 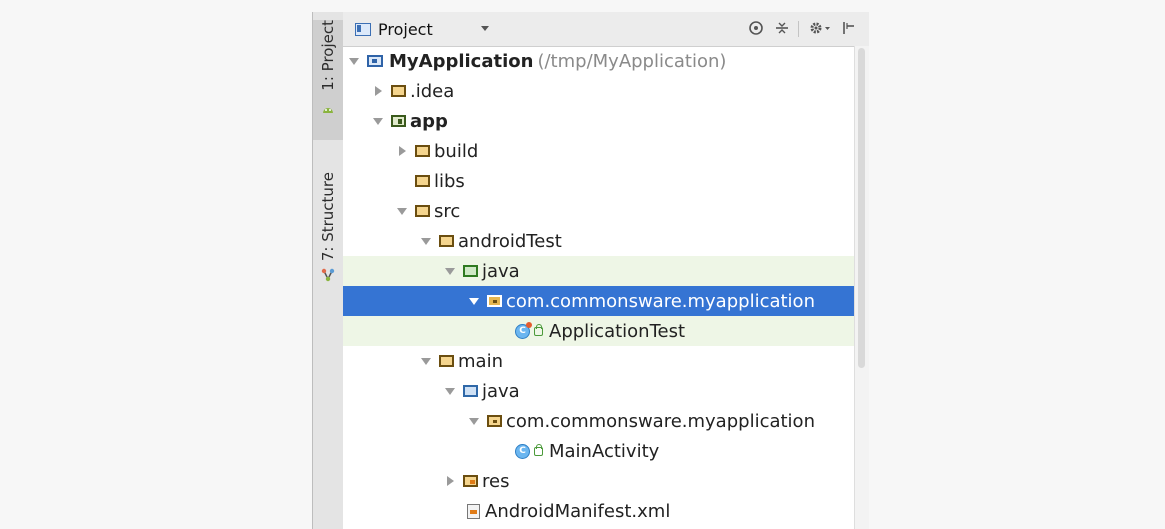 What do you see at coordinates (756, 29) in the screenshot?
I see `target-icon` at bounding box center [756, 29].